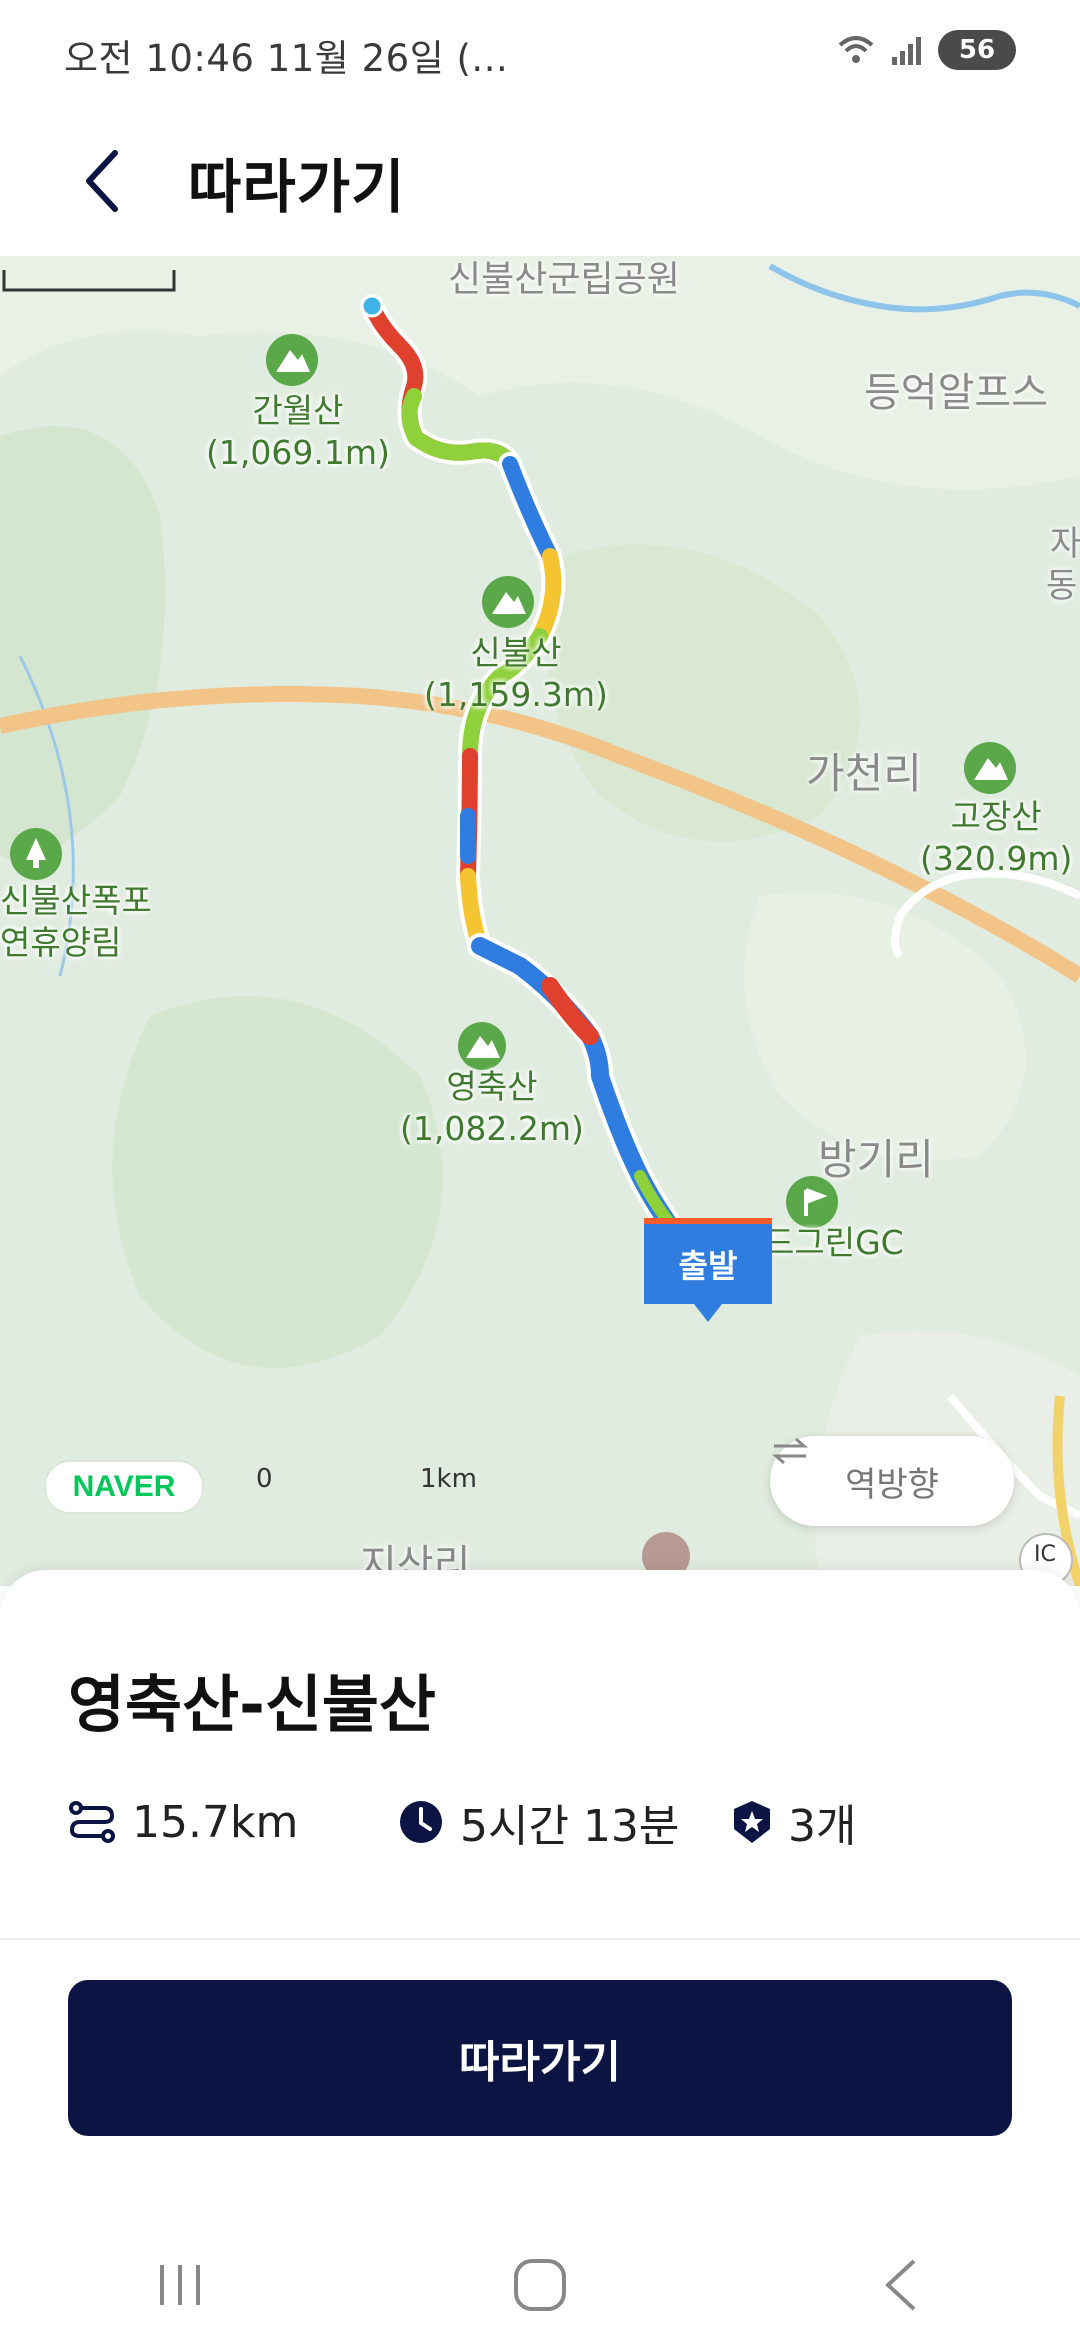 This screenshot has width=1080, height=2340. I want to click on map-label-park: 신불산군립공원, so click(564, 279).